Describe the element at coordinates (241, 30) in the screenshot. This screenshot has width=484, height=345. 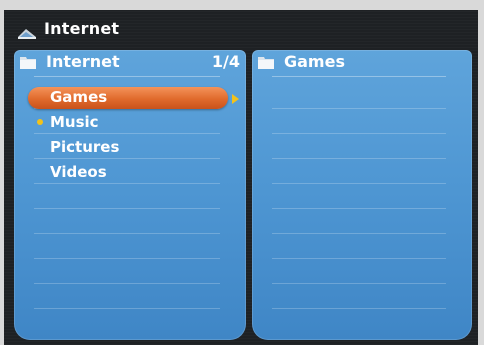
I see `title-bar: Internet` at that location.